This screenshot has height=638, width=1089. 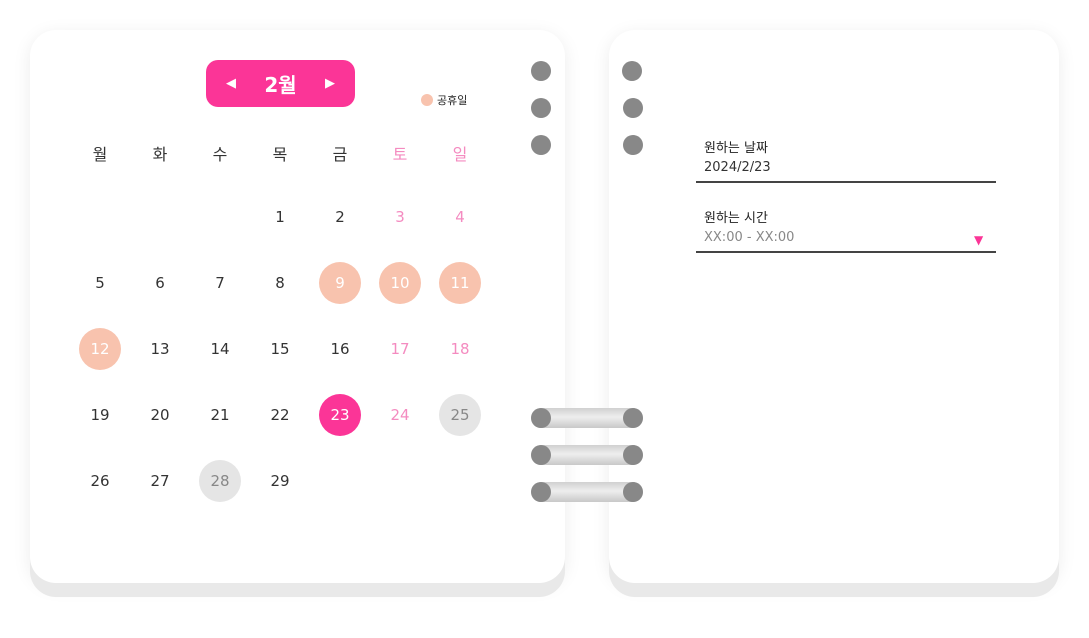 What do you see at coordinates (280, 481) in the screenshot?
I see `day-cell-29: 29` at bounding box center [280, 481].